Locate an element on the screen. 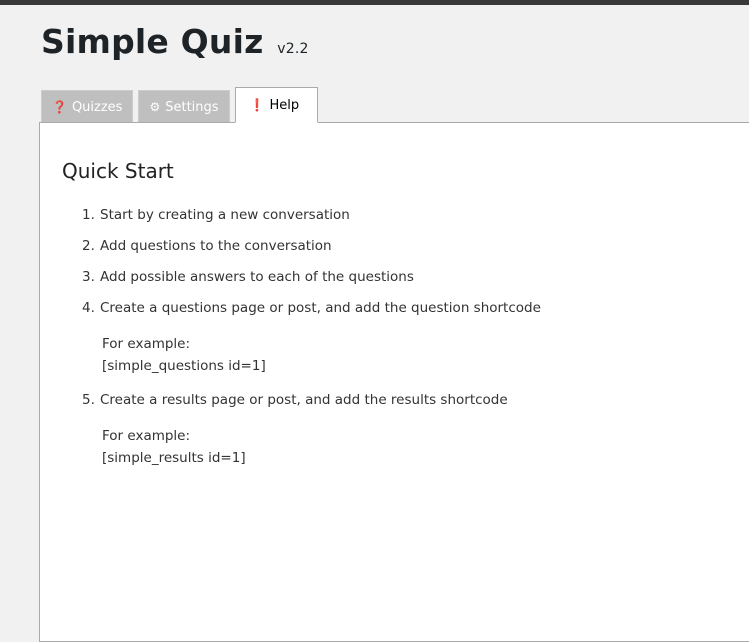 The width and height of the screenshot is (749, 642). step-number: 3. is located at coordinates (88, 277).